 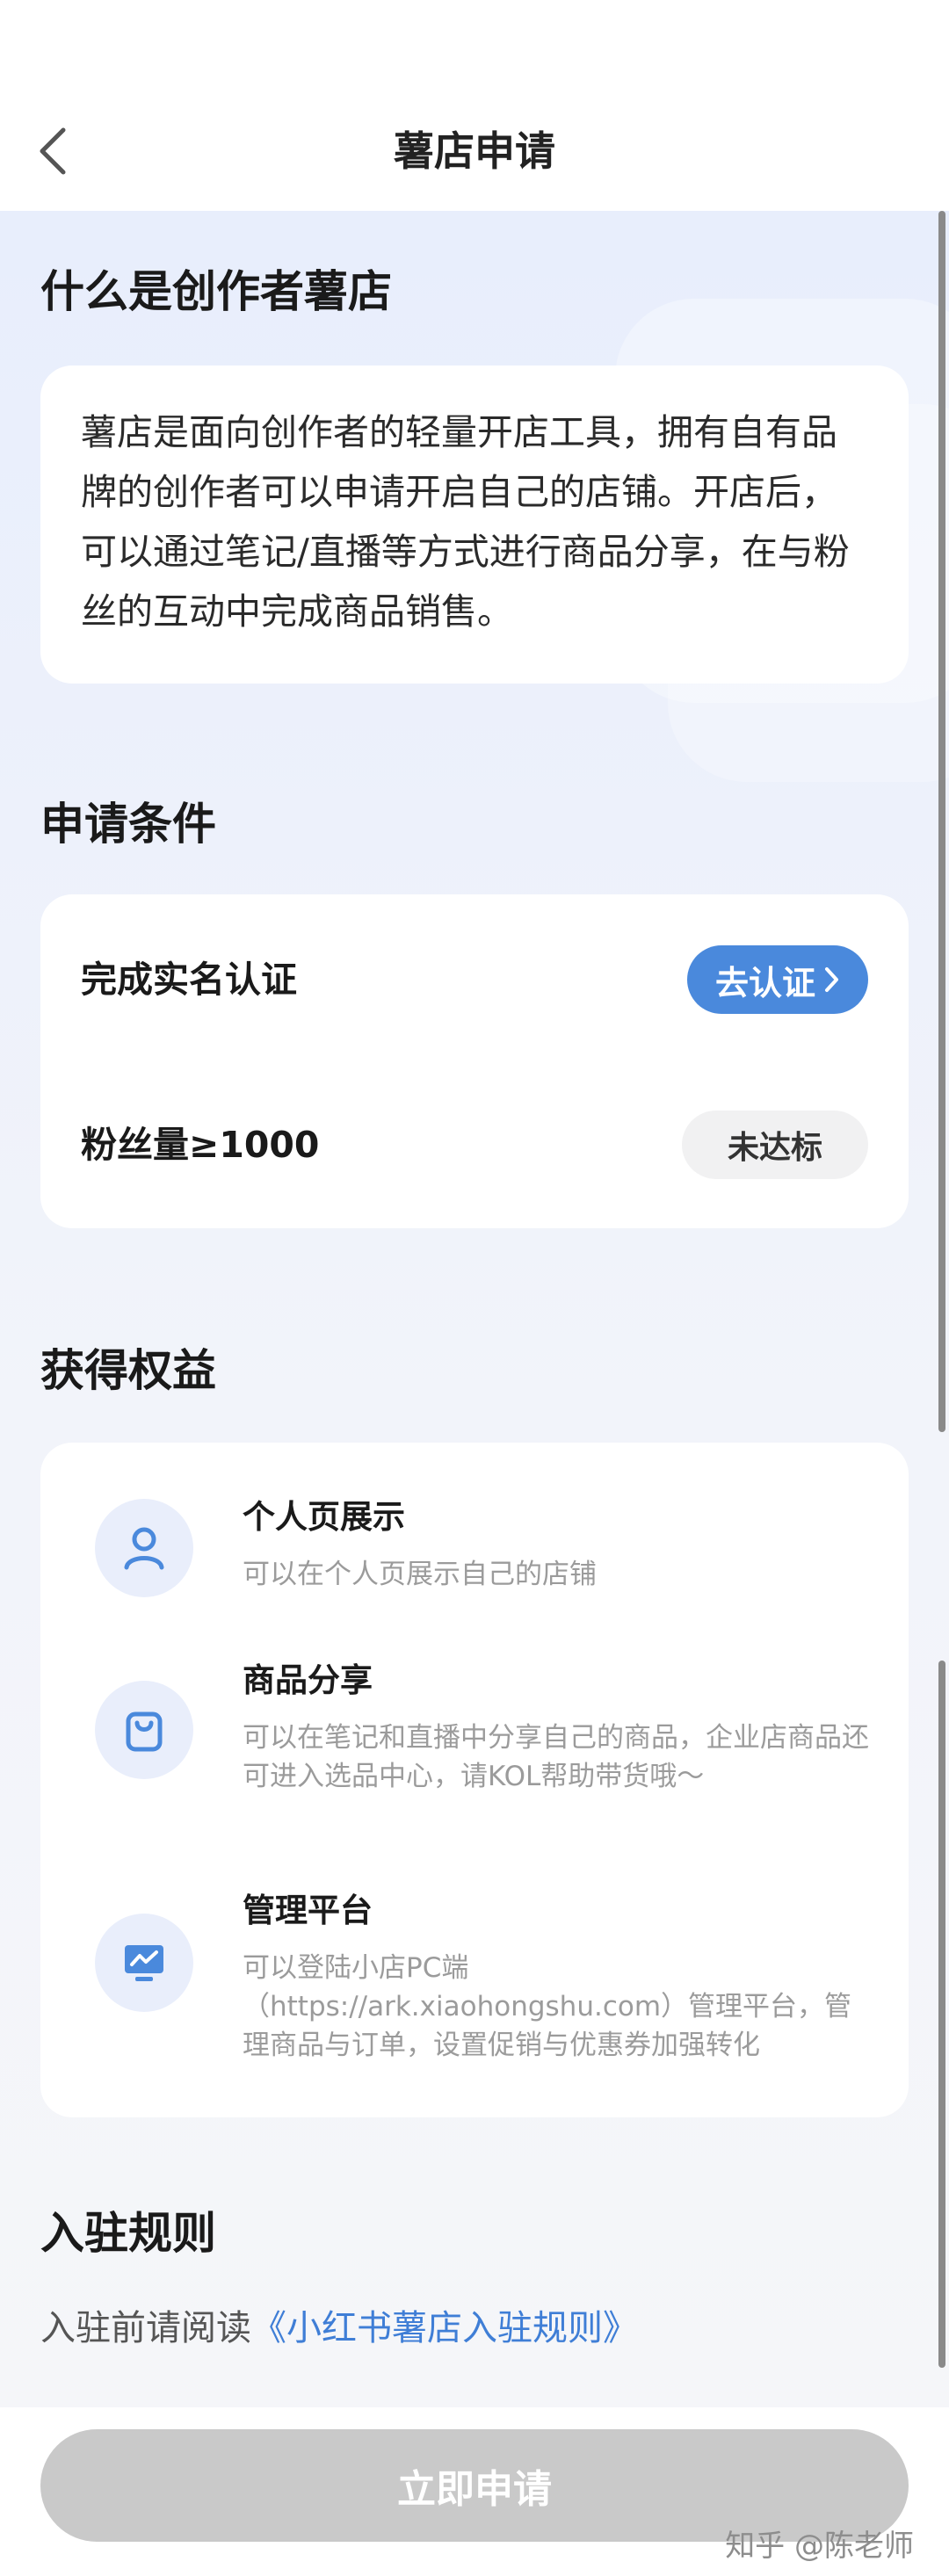 I want to click on benefit-title: 商品分享, so click(x=308, y=1680).